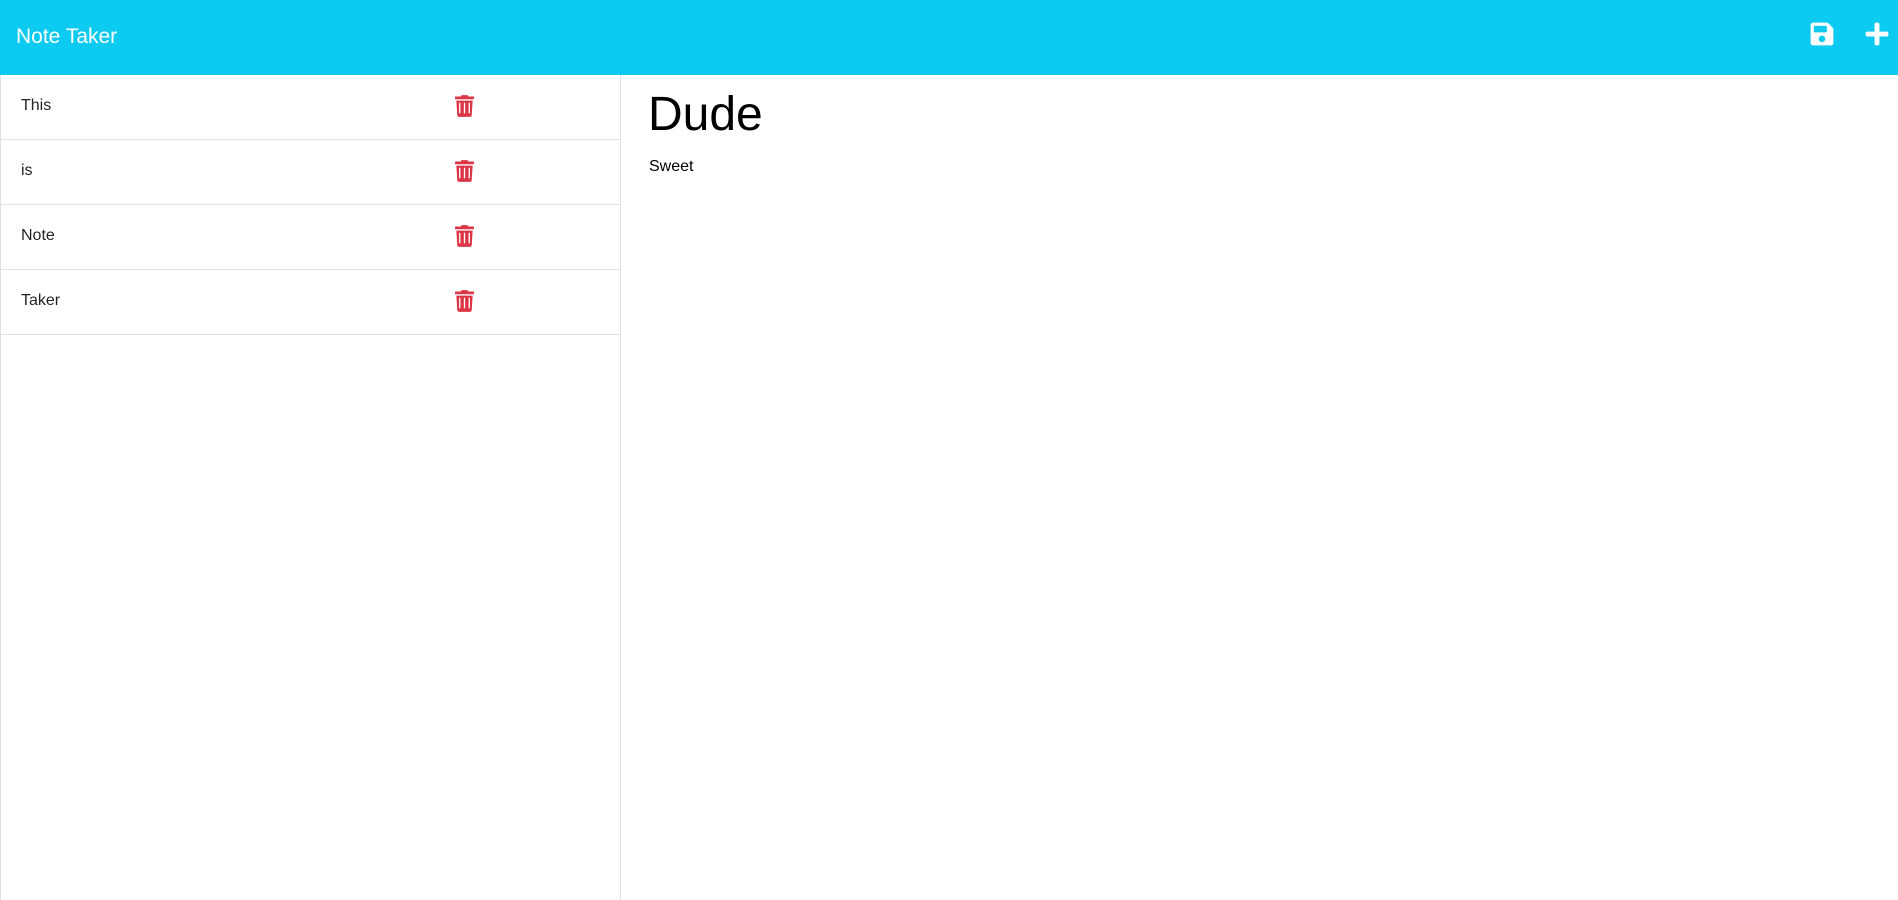 This screenshot has height=900, width=1898. Describe the element at coordinates (40, 301) in the screenshot. I see `note-item-title: Taker` at that location.